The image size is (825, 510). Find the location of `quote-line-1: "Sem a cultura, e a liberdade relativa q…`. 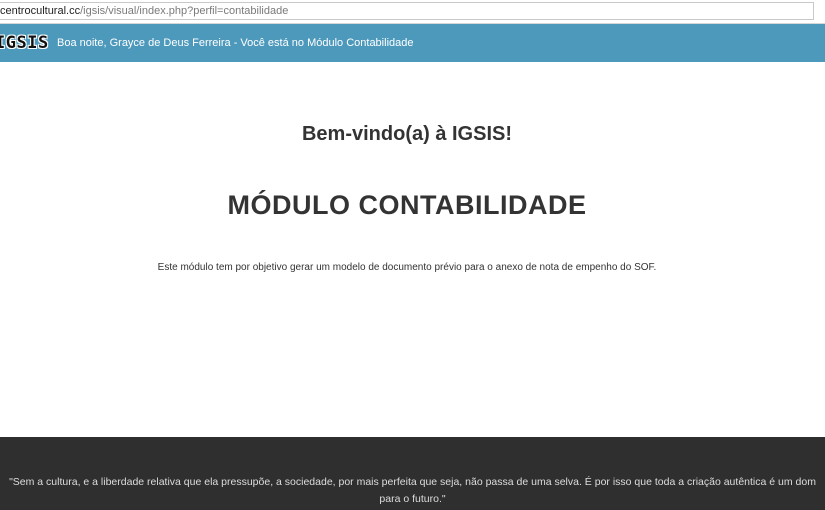

quote-line-1: "Sem a cultura, e a liberdade relativa q… is located at coordinates (412, 482).